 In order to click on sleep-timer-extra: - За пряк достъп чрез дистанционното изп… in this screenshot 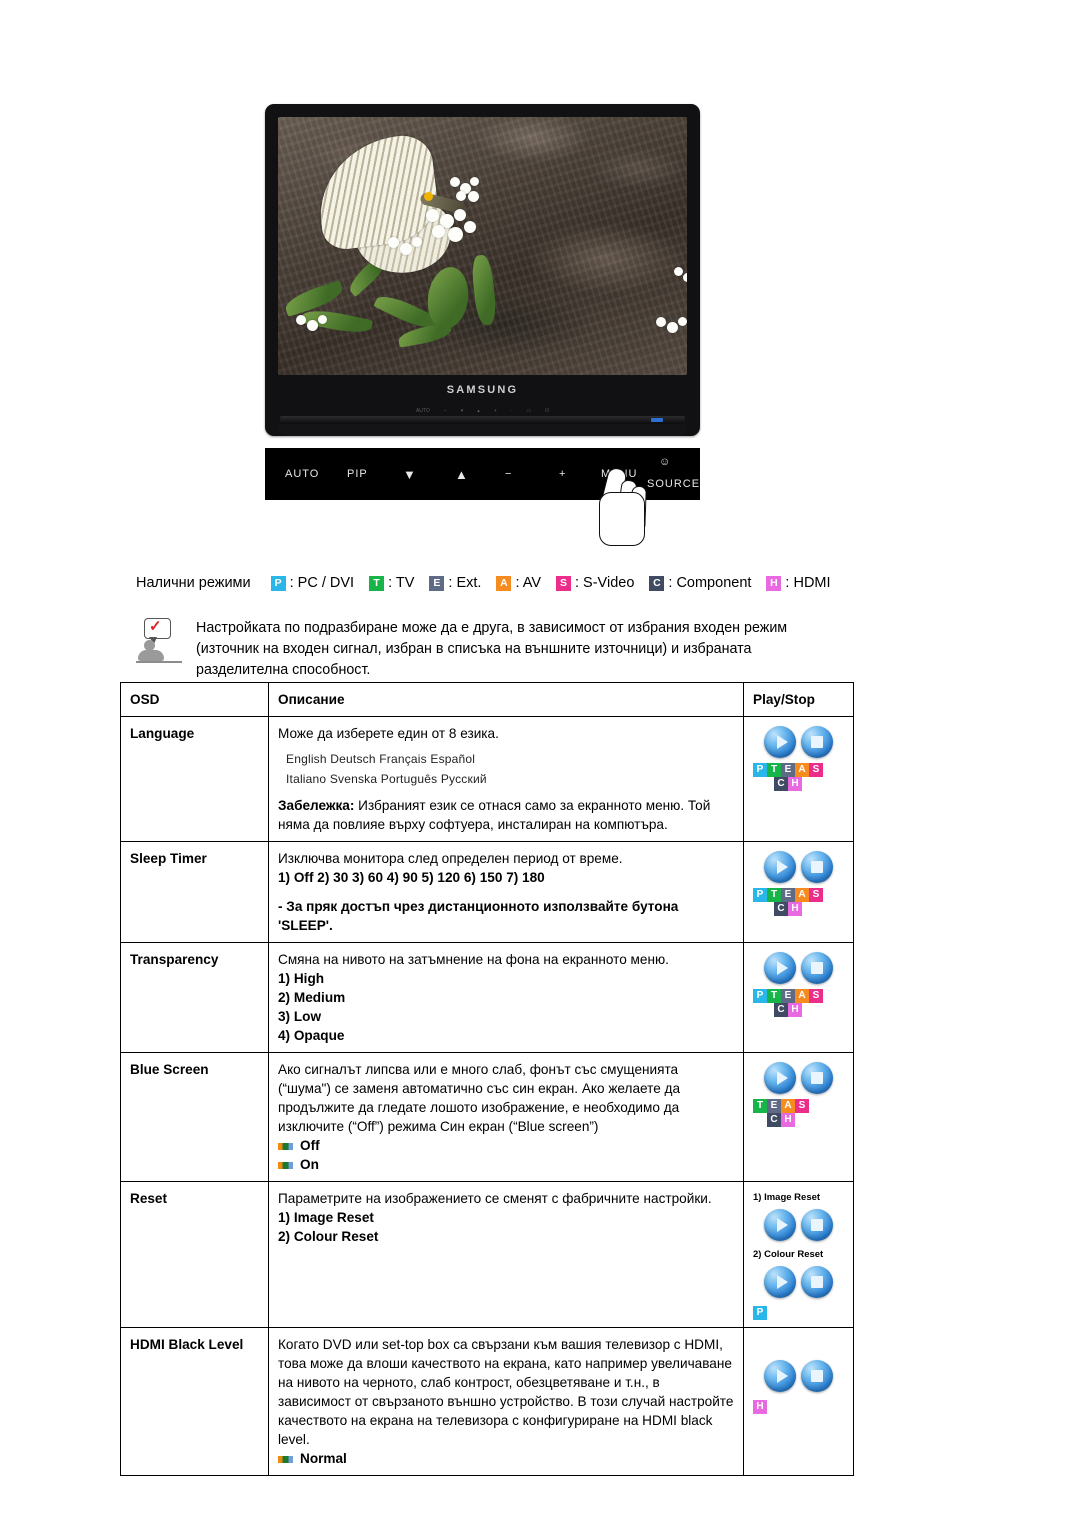, I will do `click(478, 916)`.